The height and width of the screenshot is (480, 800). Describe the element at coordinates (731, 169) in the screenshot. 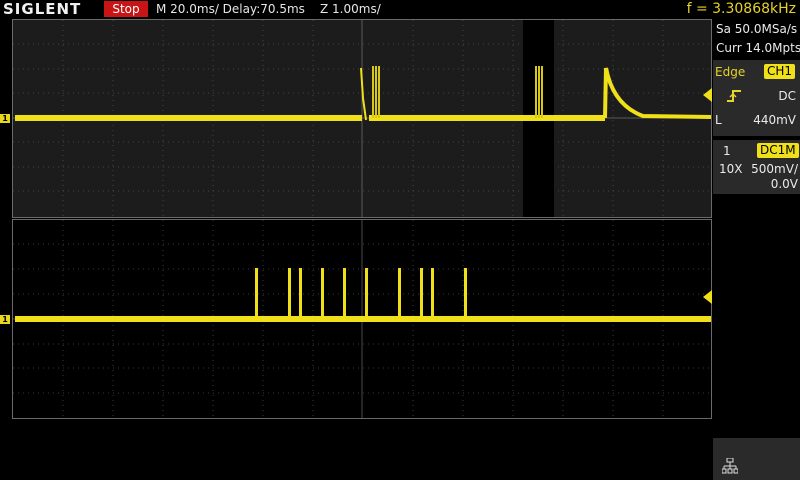

I see `probe-attenuation: 10X` at that location.